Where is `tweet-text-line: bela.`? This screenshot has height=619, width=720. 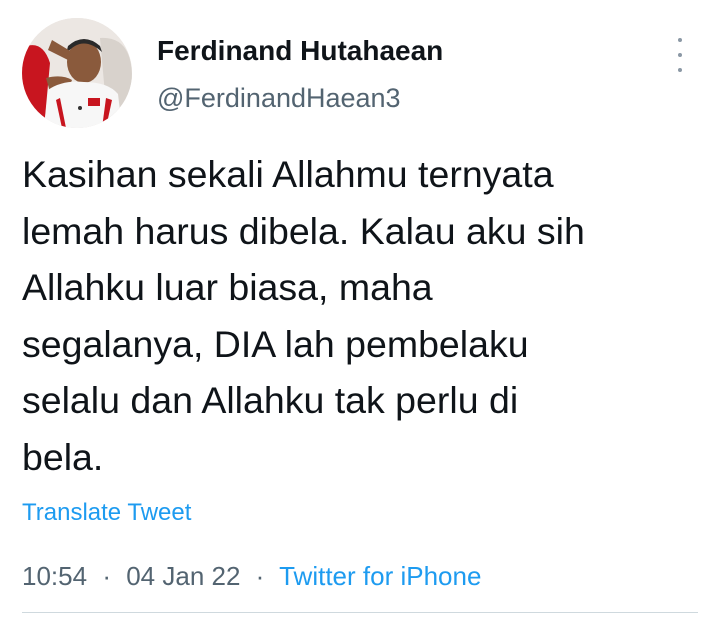 tweet-text-line: bela. is located at coordinates (63, 456).